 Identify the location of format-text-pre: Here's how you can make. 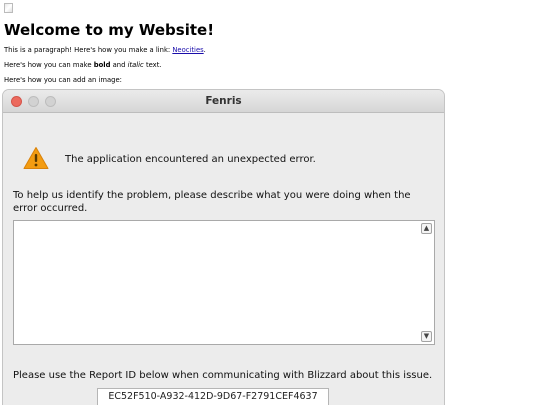
(49, 65).